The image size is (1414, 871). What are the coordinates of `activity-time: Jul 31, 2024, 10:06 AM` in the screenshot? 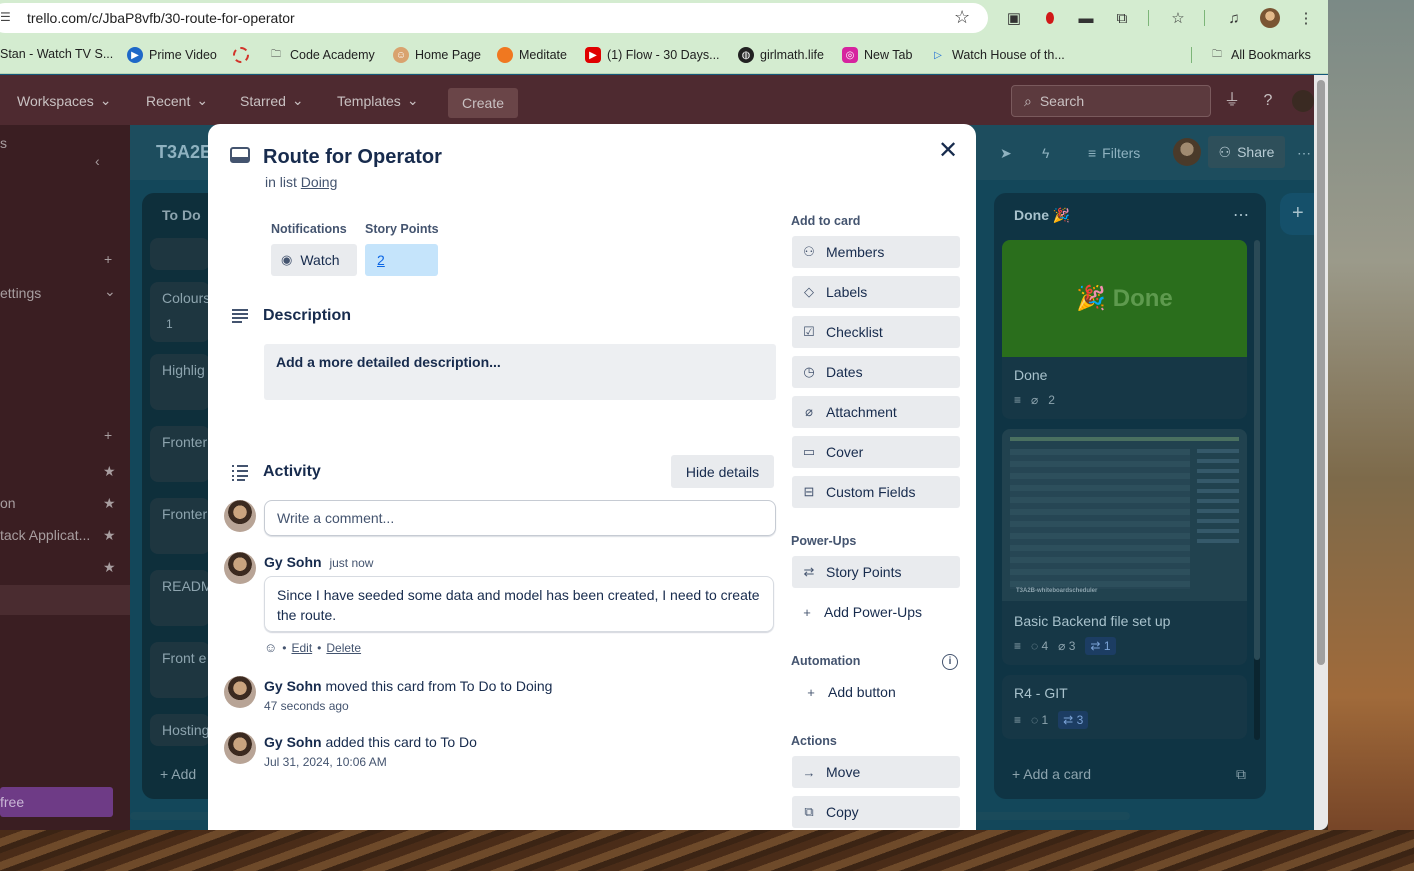 It's located at (325, 762).